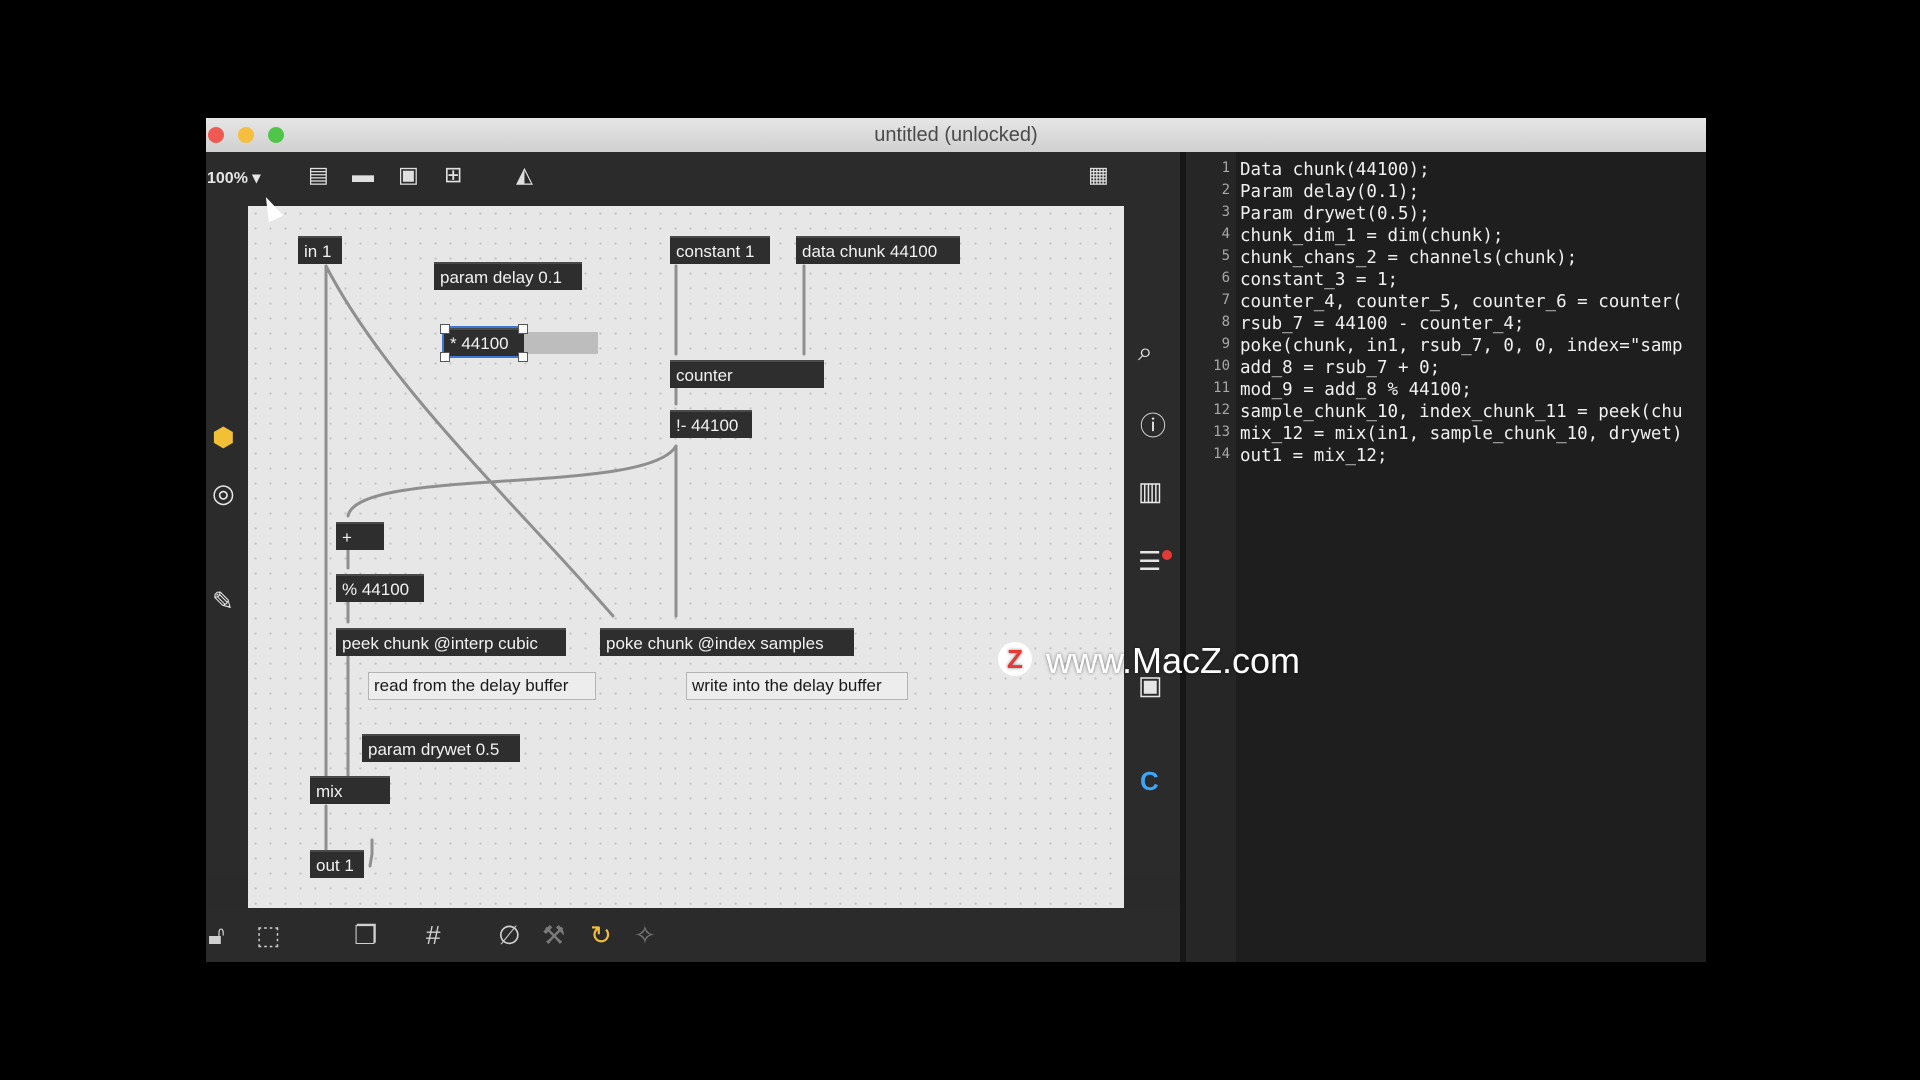 Image resolution: width=1920 pixels, height=1080 pixels. I want to click on in-1-object: in 1, so click(320, 250).